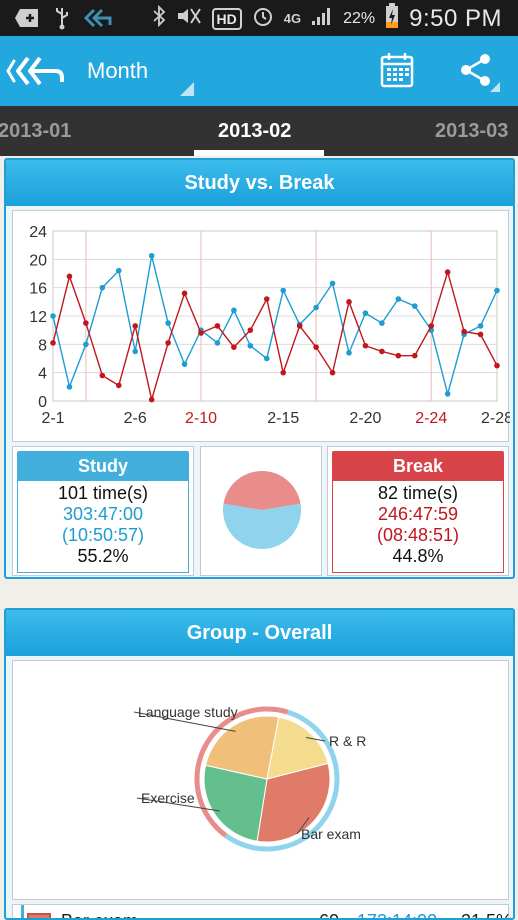 This screenshot has width=518, height=920. Describe the element at coordinates (283, 418) in the screenshot. I see `x-tick-label: 2-15` at that location.